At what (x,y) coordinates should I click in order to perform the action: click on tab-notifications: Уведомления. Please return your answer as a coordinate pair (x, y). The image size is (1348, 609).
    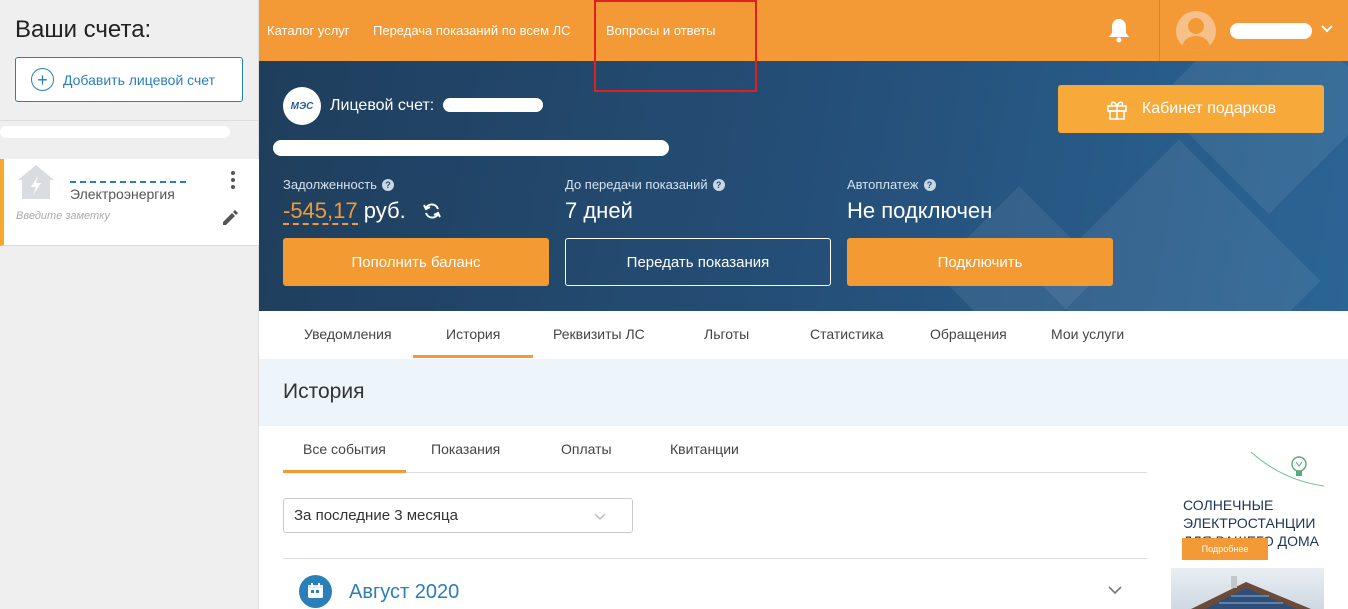
    Looking at the image, I should click on (348, 334).